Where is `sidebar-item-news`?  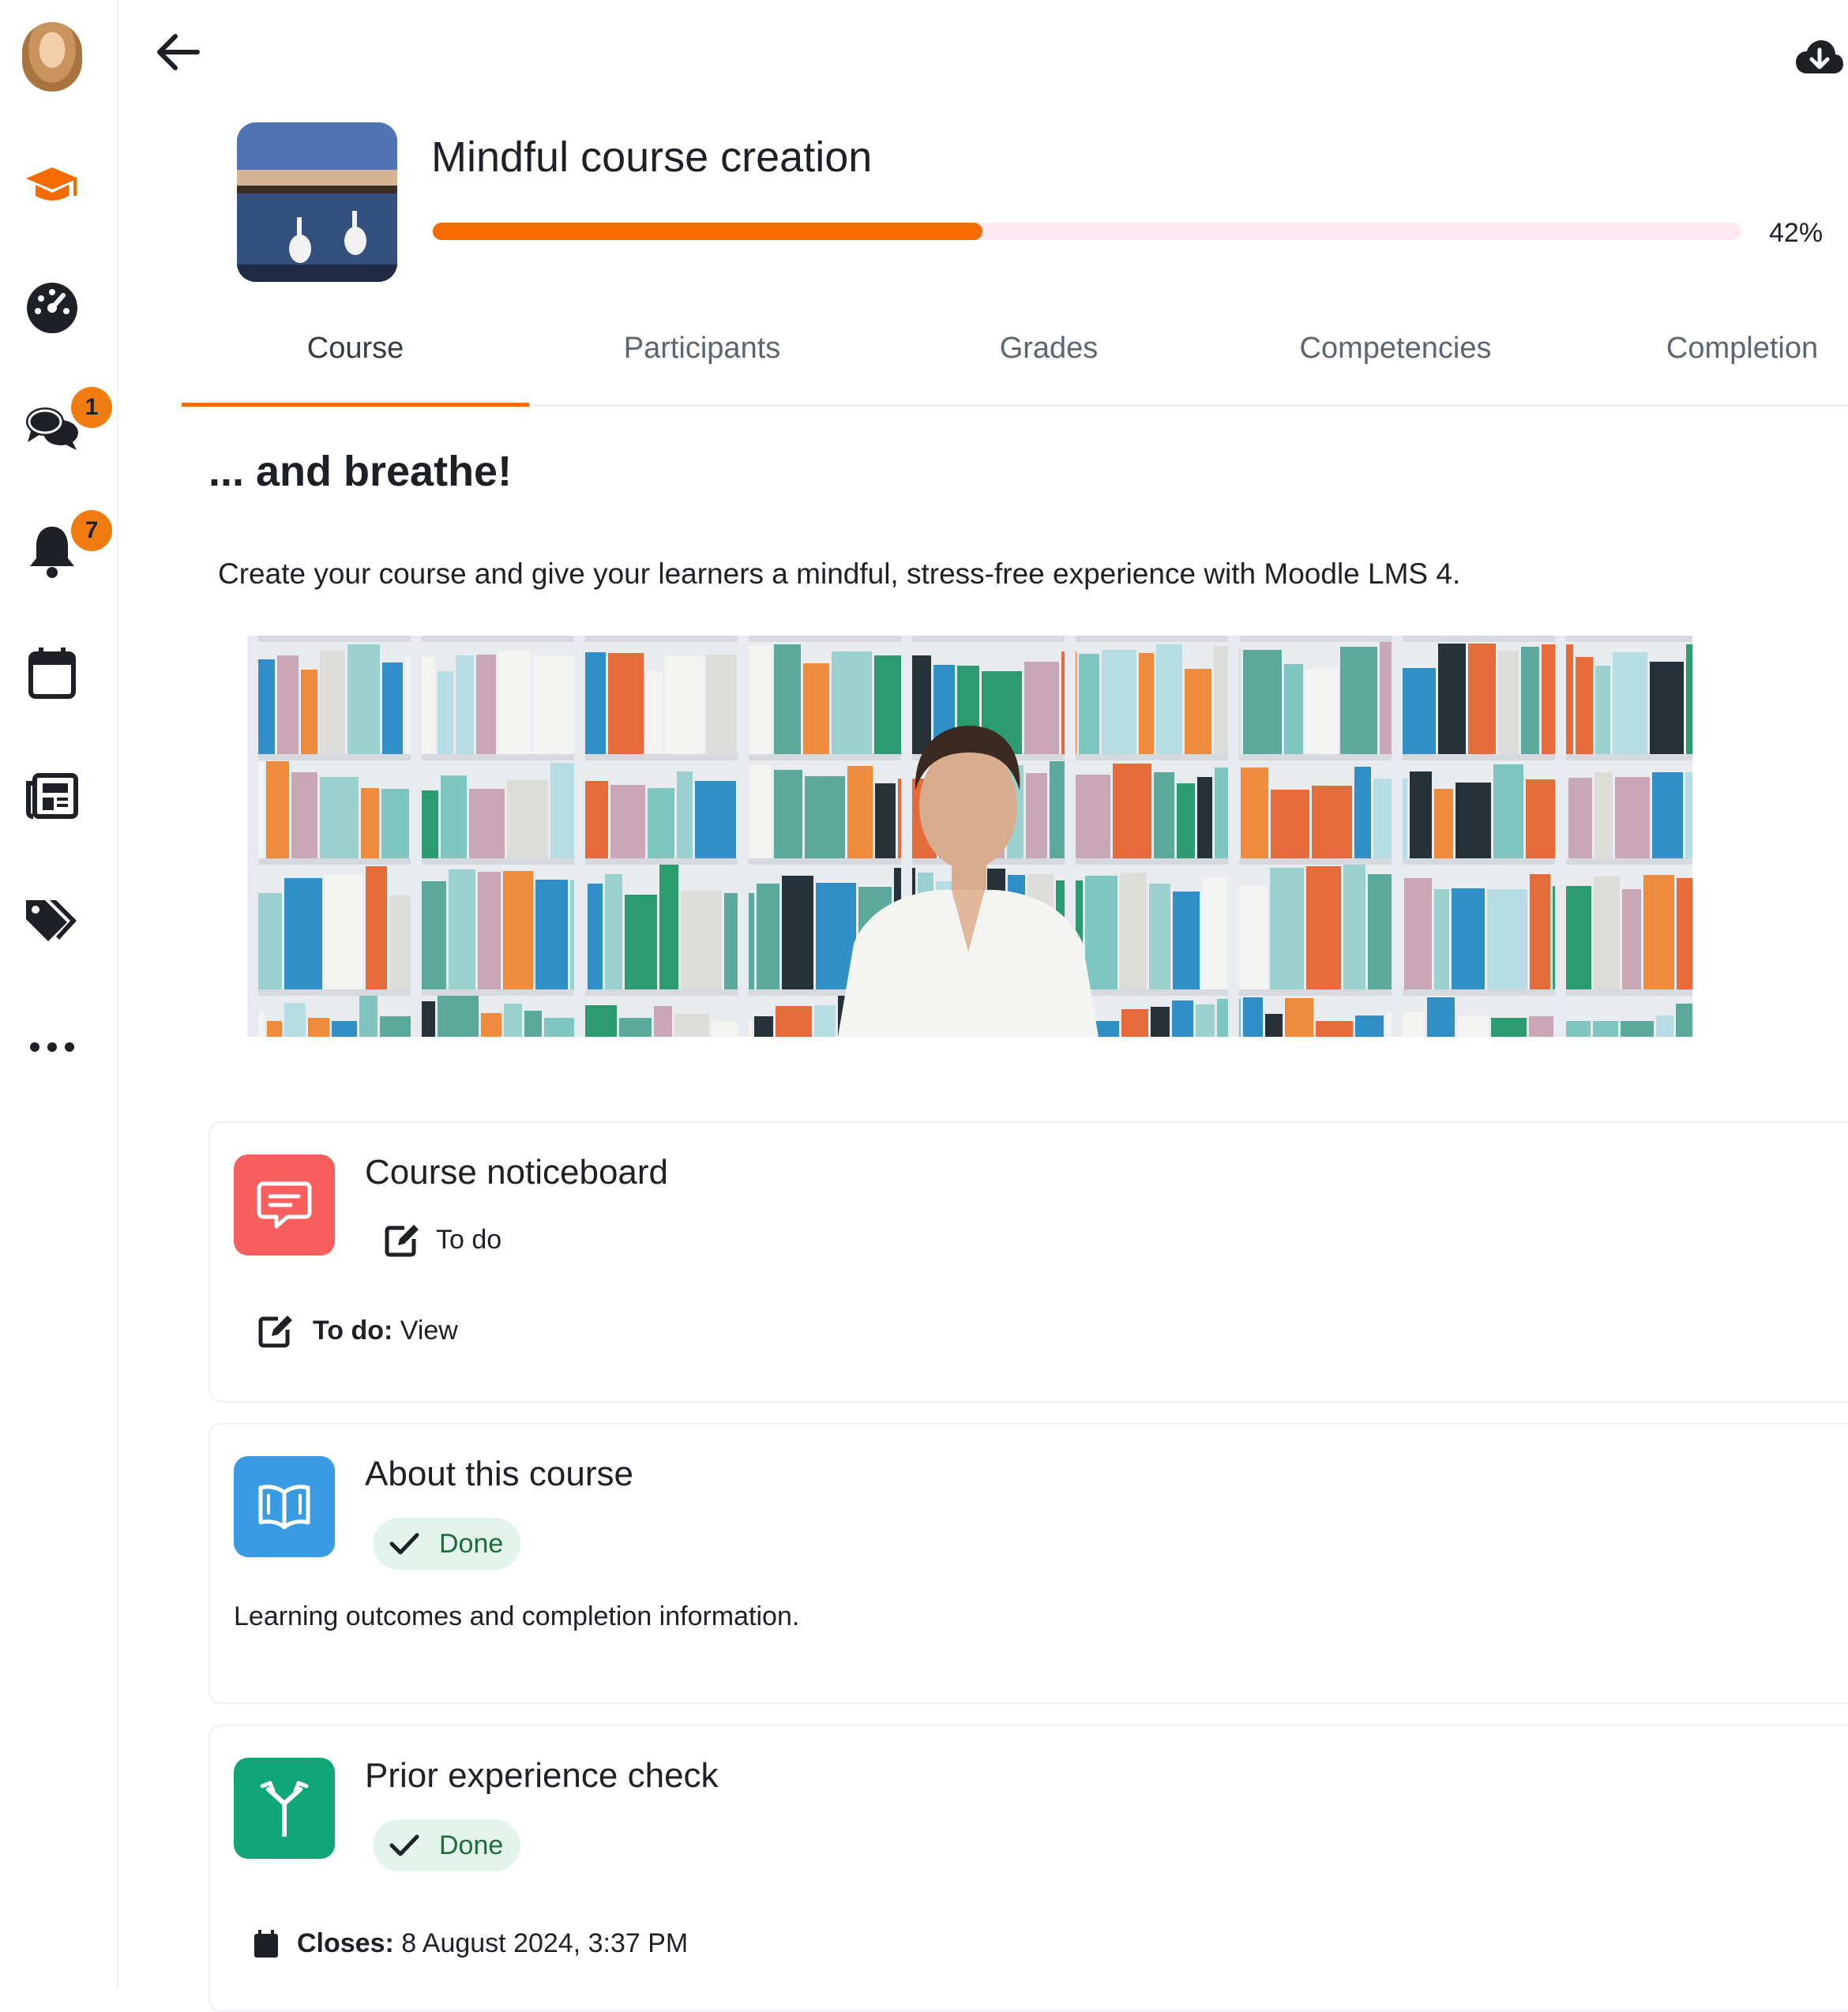 sidebar-item-news is located at coordinates (52, 796).